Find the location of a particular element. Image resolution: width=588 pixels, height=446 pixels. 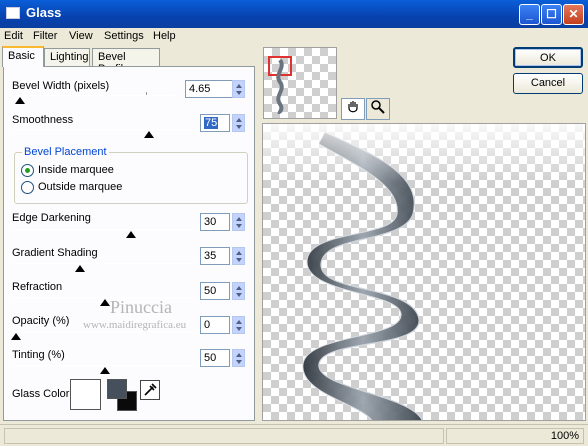

pan-tool-button is located at coordinates (353, 109).